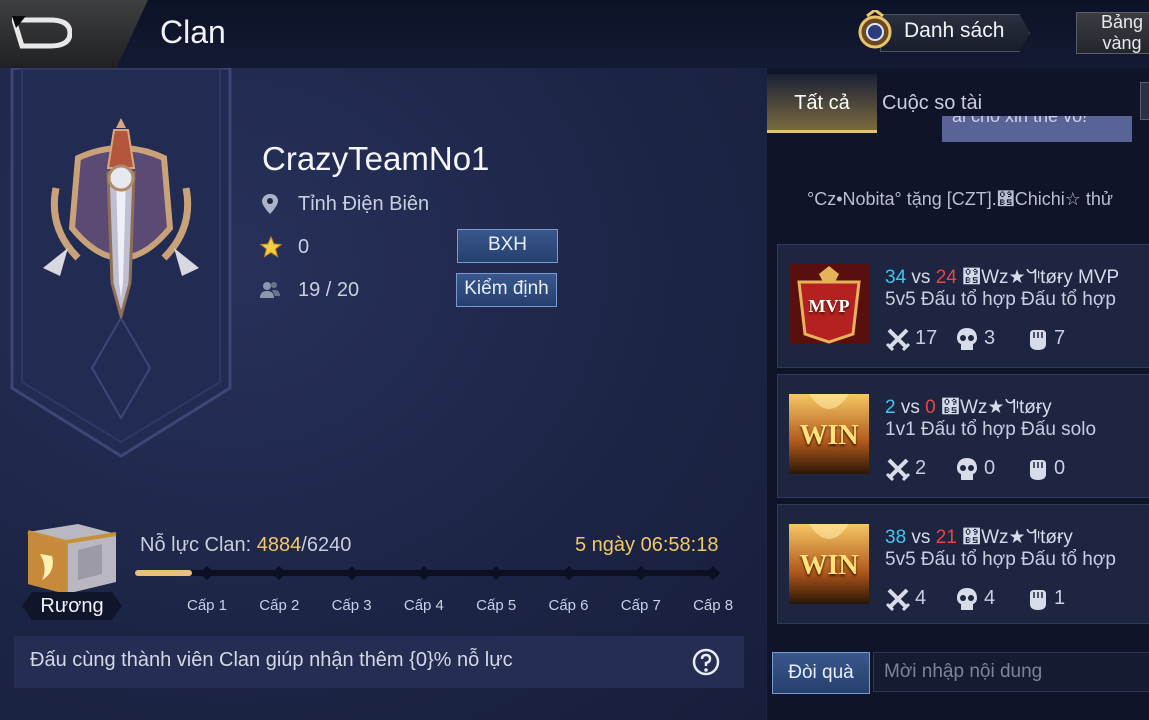 The height and width of the screenshot is (720, 1149). I want to click on clan-emblem-icon, so click(121, 218).